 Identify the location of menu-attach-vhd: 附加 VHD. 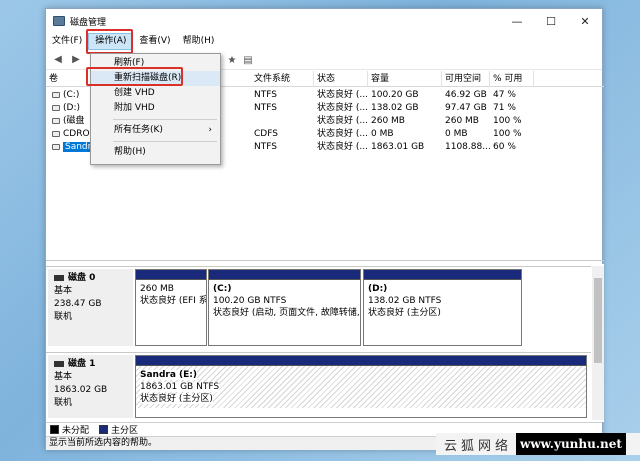
(155, 108).